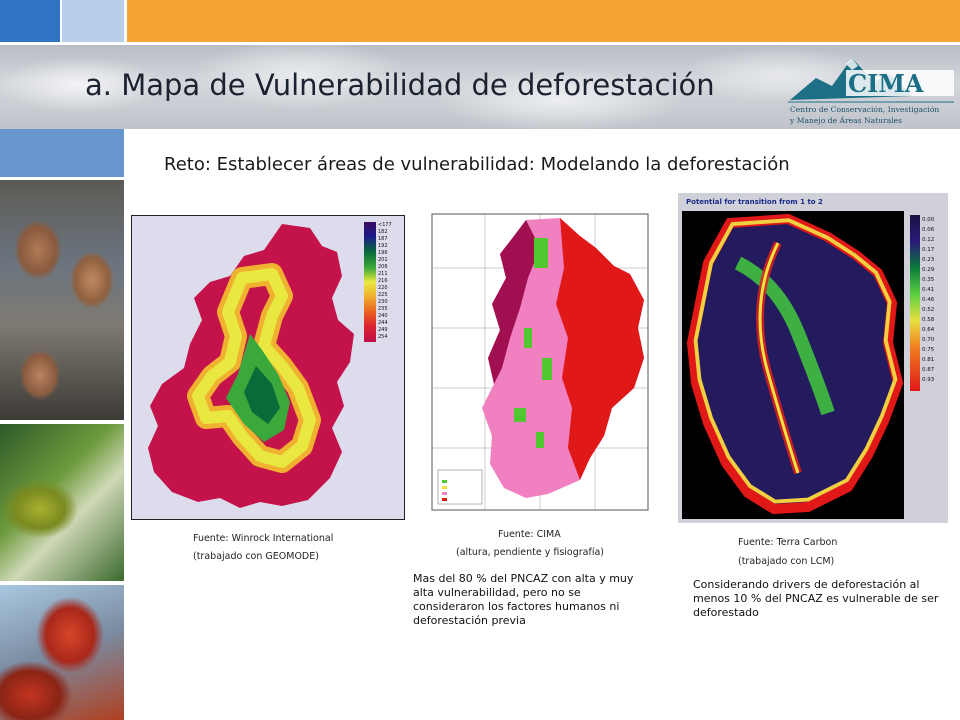 The width and height of the screenshot is (960, 720). Describe the element at coordinates (864, 109) in the screenshot. I see `logo-tagline-1: Centro de Conservación, Investigación` at that location.